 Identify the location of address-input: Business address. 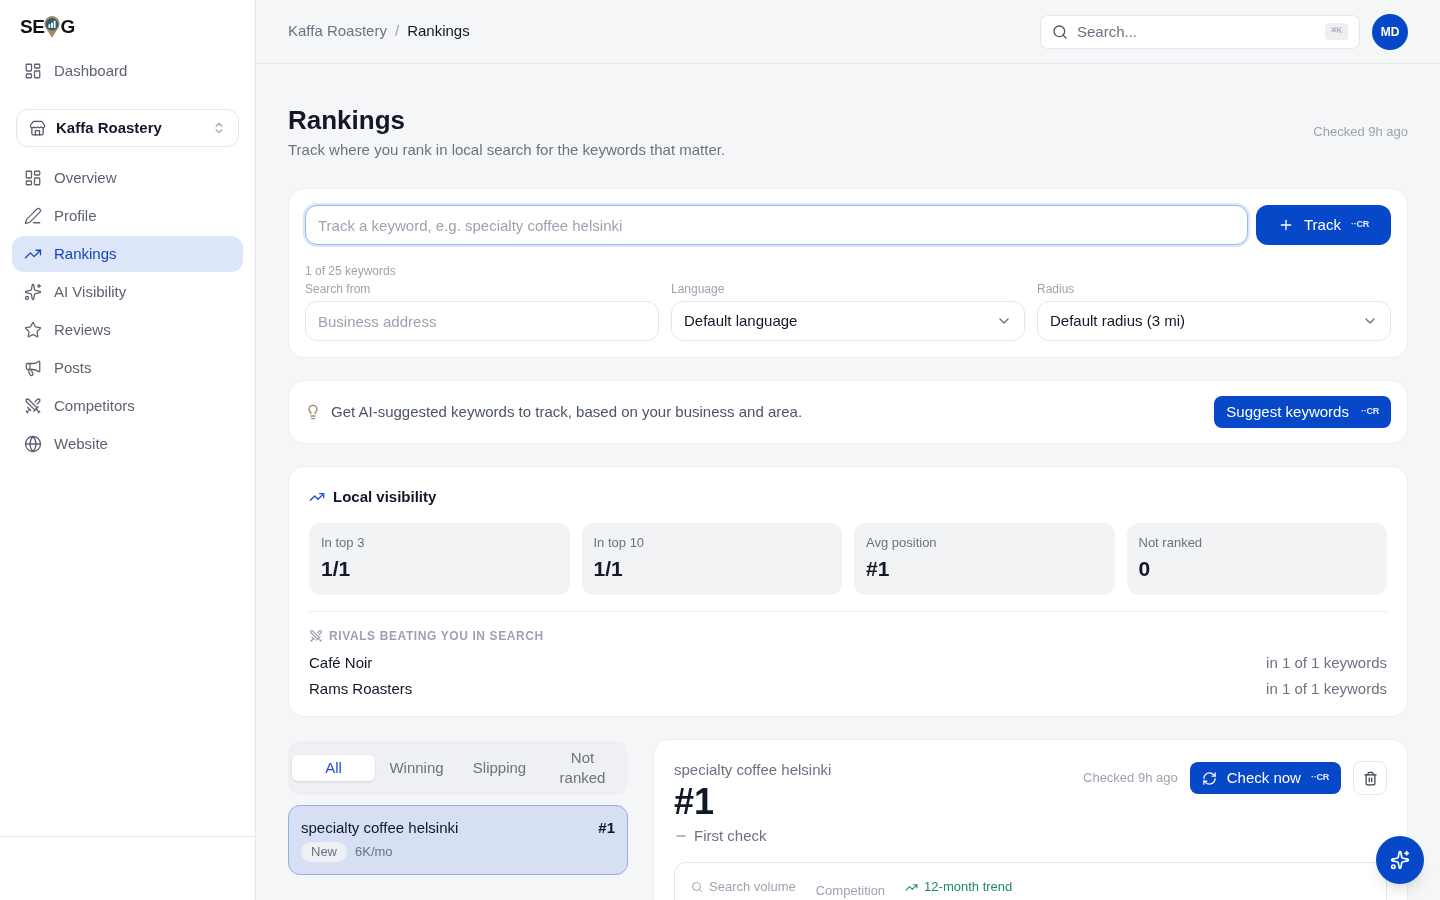
(482, 321).